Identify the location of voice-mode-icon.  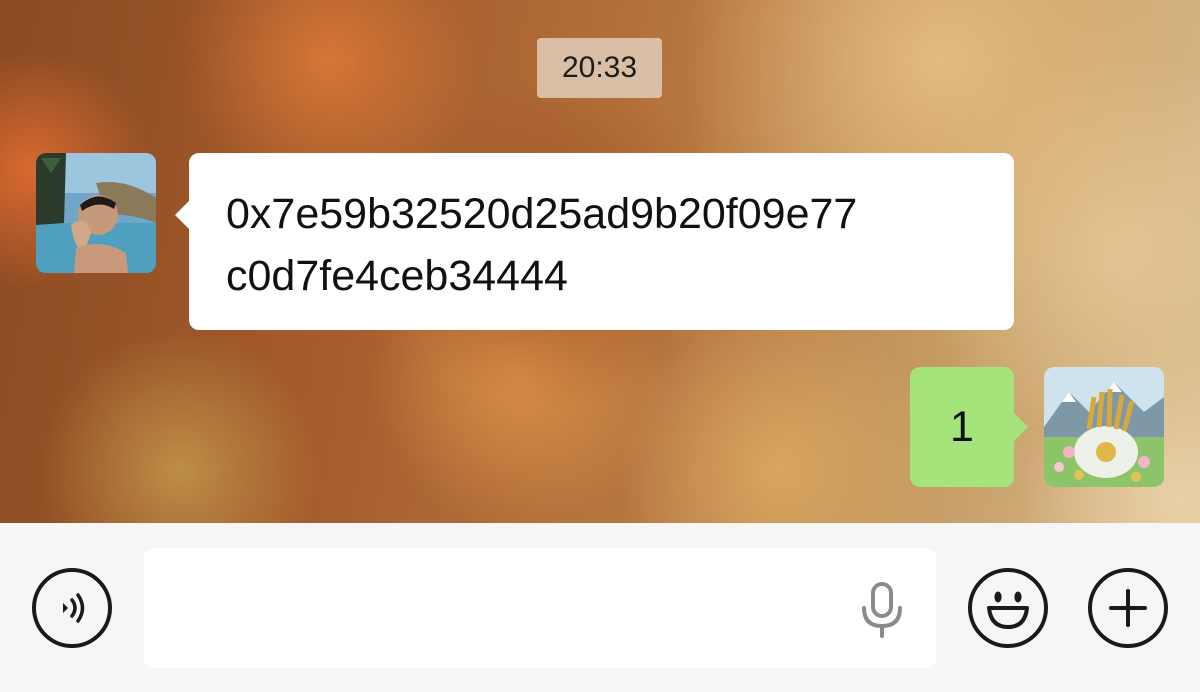
(74, 608).